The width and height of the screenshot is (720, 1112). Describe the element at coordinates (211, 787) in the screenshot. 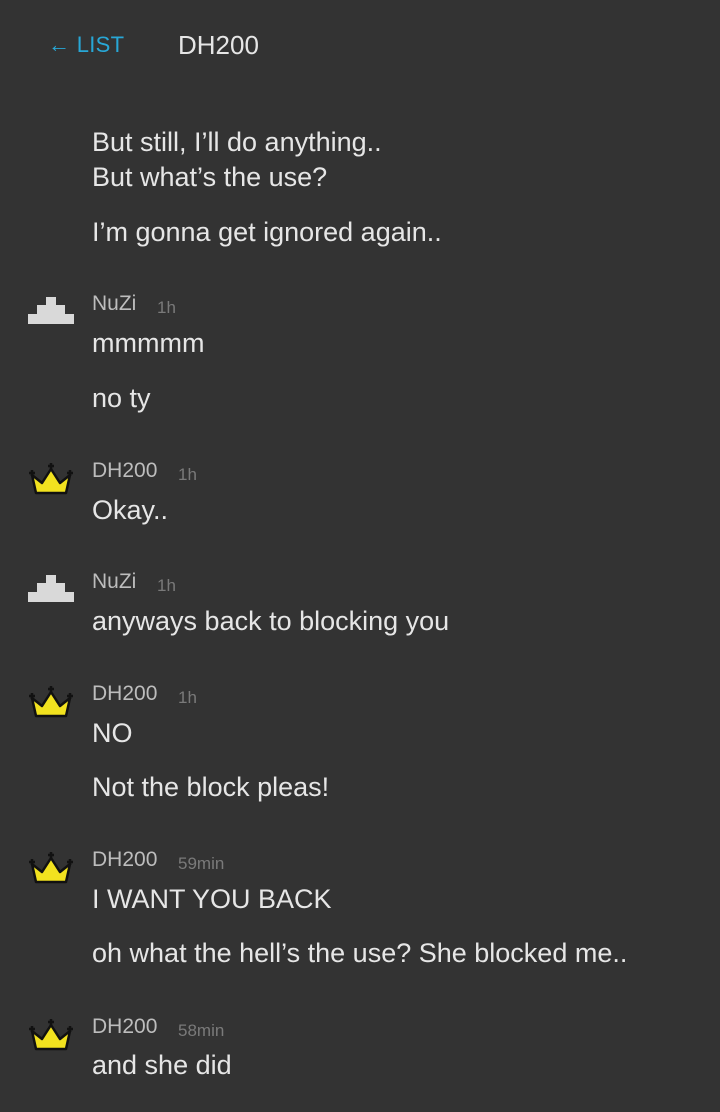

I see `message-text: Not the block pleas!` at that location.